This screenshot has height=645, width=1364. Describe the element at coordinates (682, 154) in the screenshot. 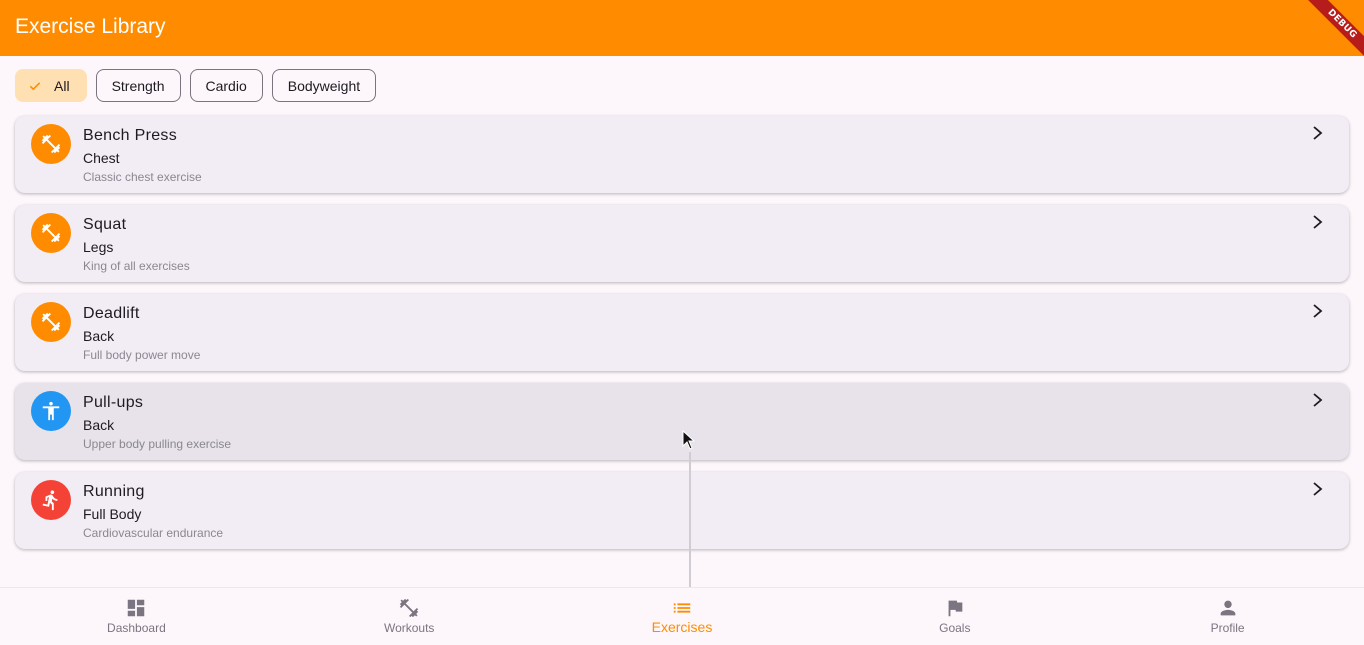

I see `exercise-card-bench-press: Bench Press Chest Classic chest exercise` at that location.